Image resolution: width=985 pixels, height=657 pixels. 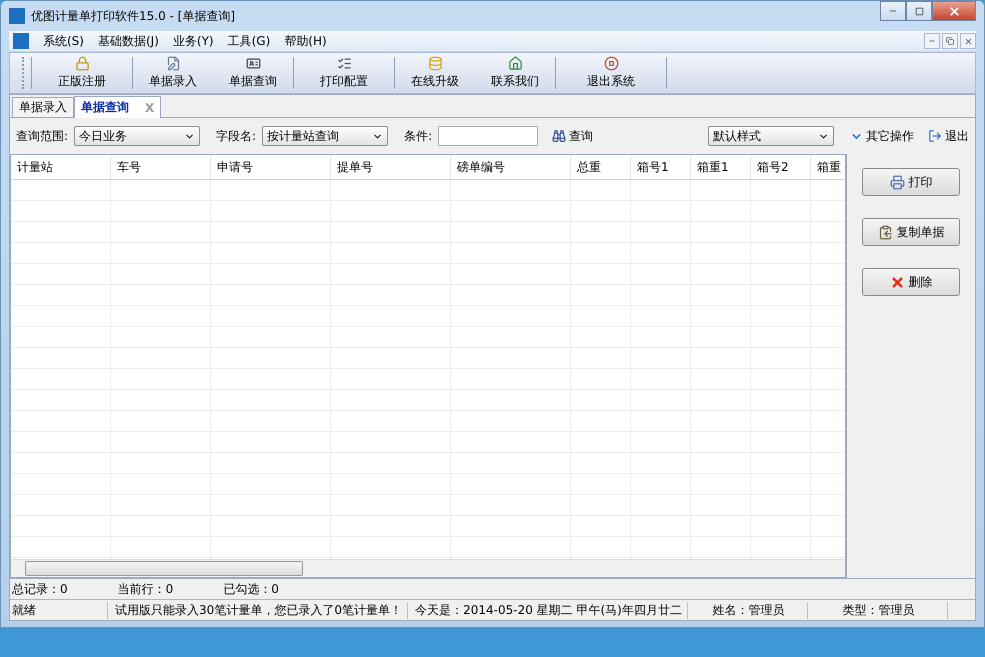 What do you see at coordinates (435, 73) in the screenshot?
I see `toolbar-button: 在线升级` at bounding box center [435, 73].